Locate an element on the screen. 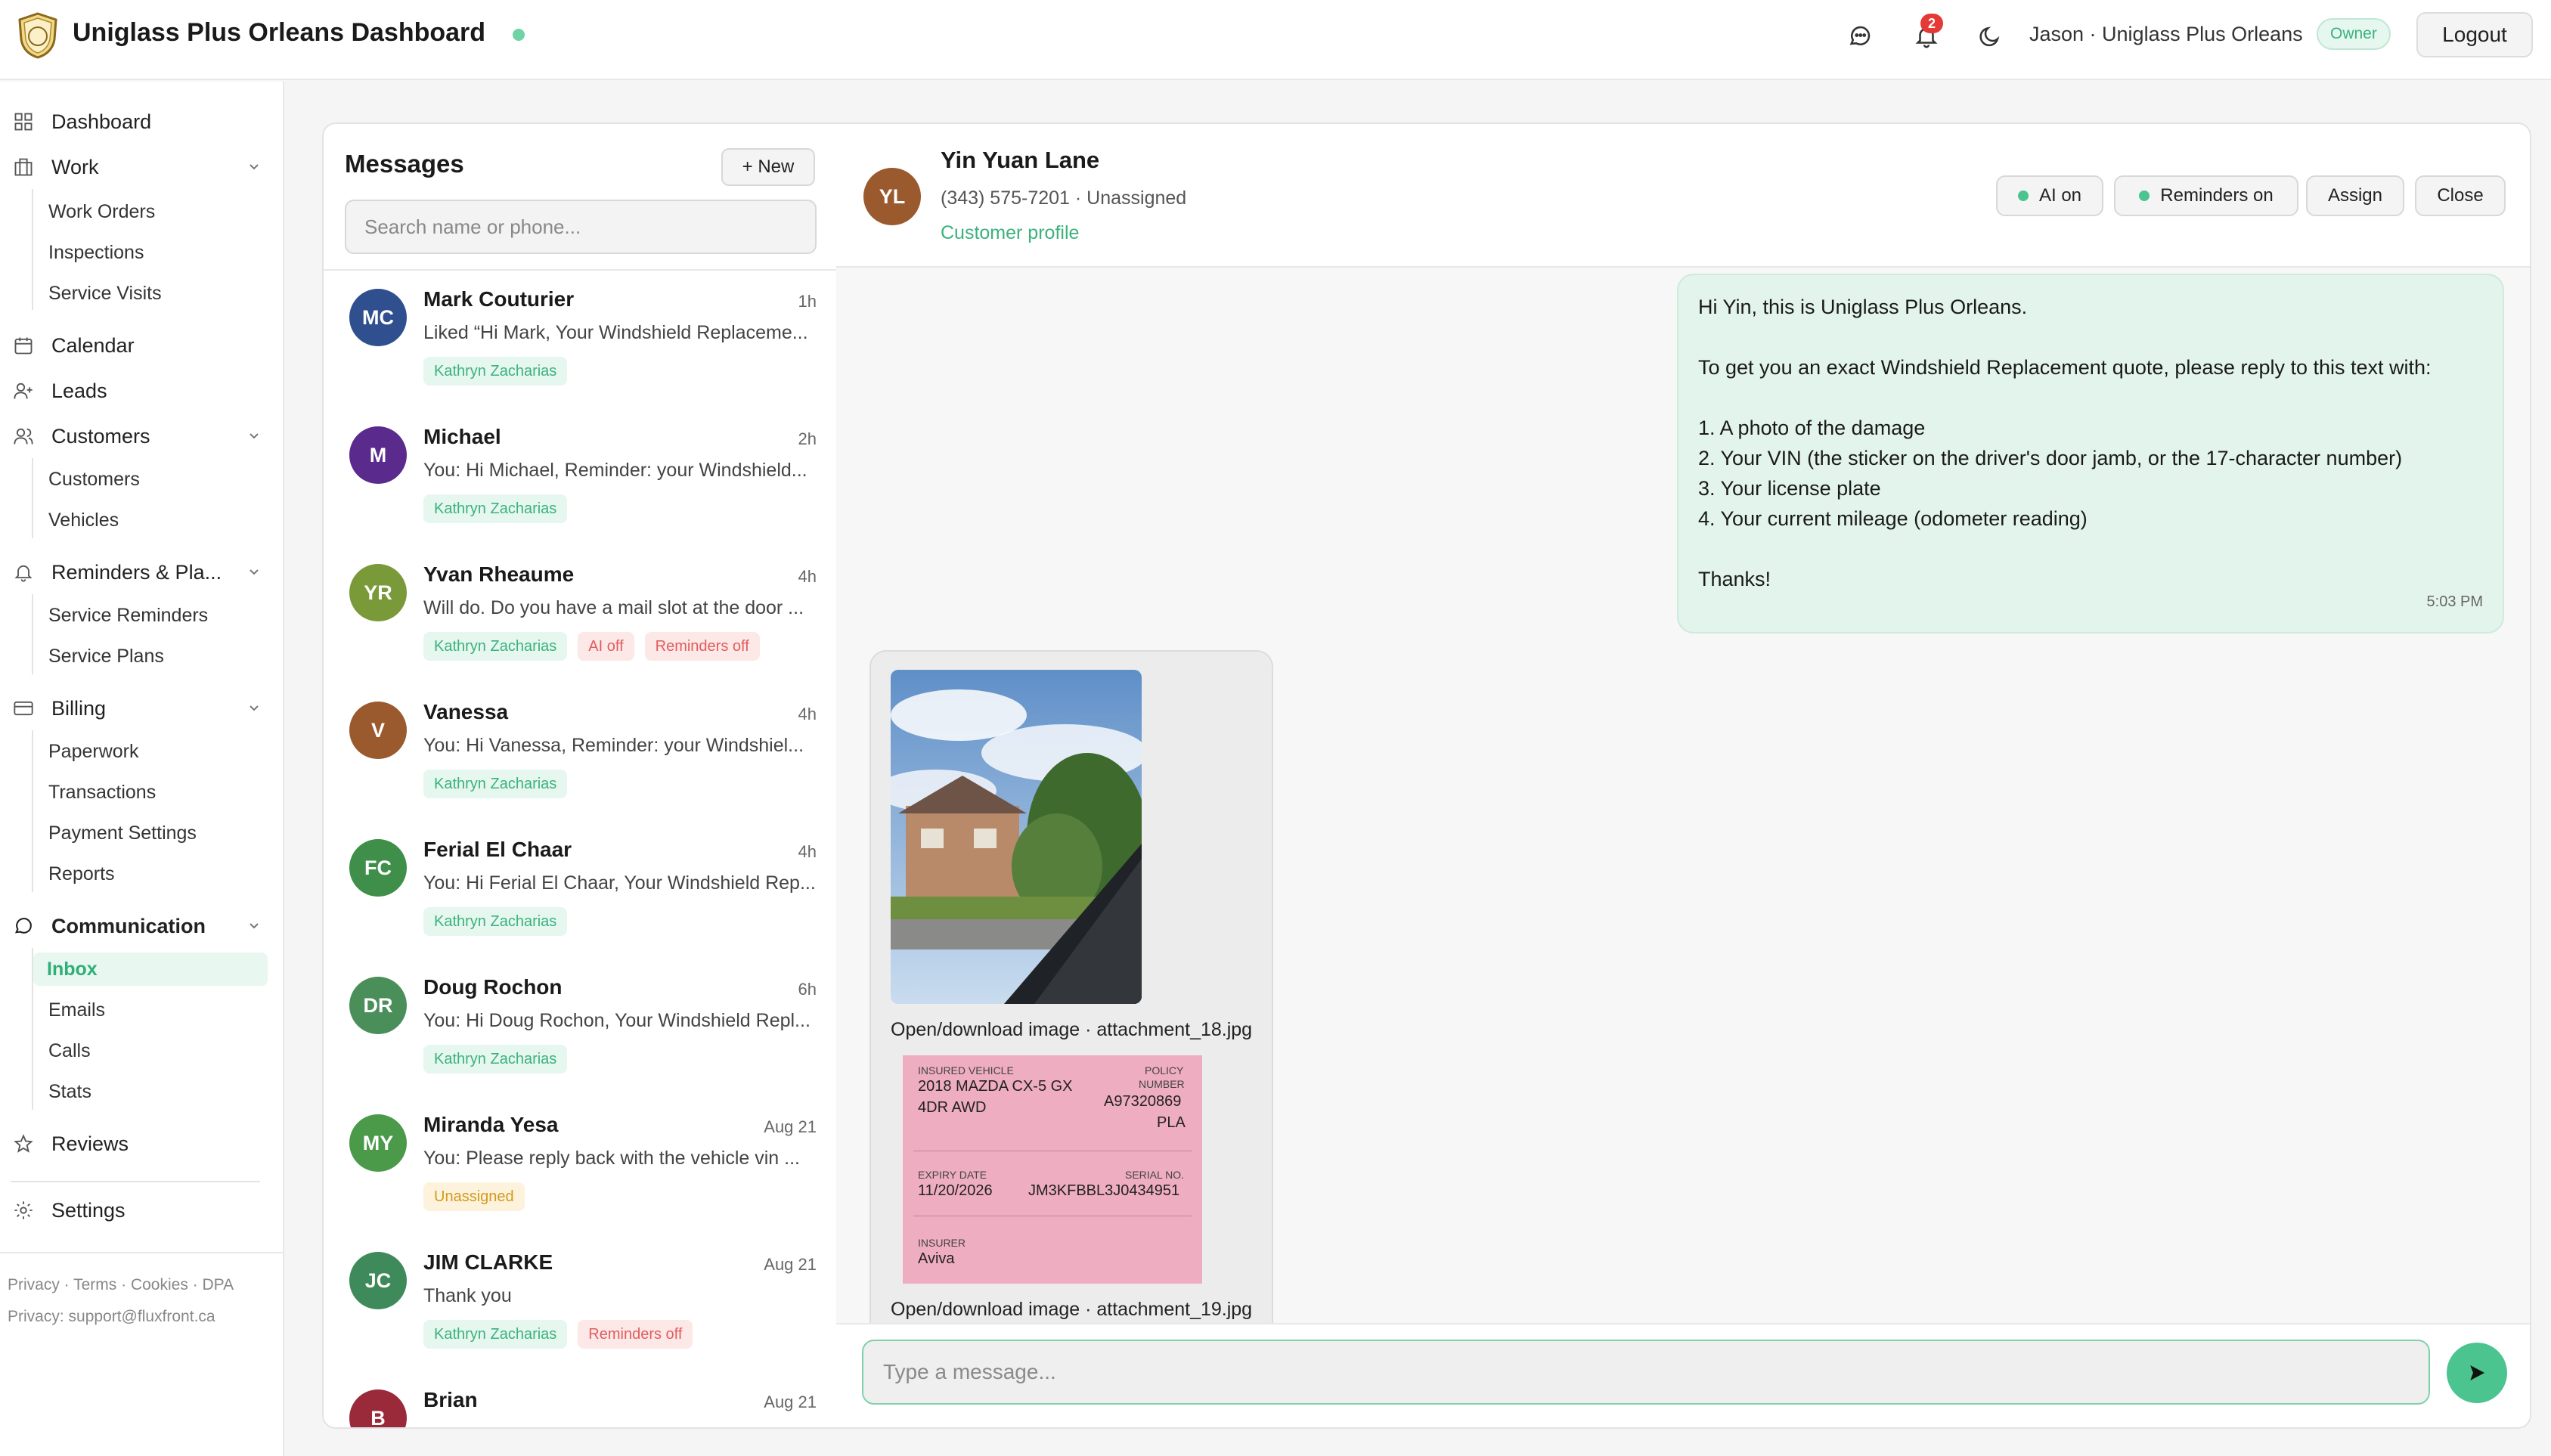 Image resolution: width=2551 pixels, height=1456 pixels. nav-service-plans: Service Plans is located at coordinates (106, 656).